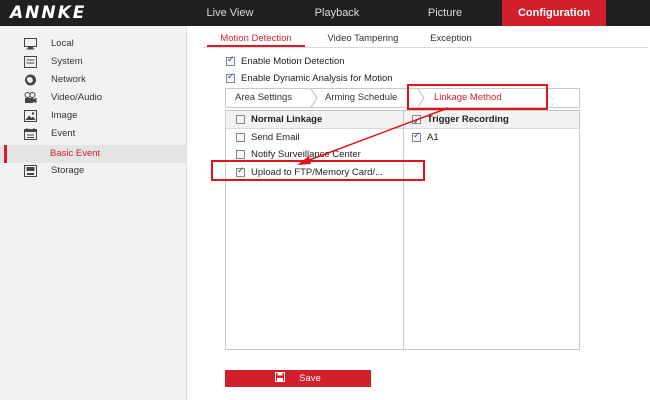  I want to click on storage-icon, so click(30, 171).